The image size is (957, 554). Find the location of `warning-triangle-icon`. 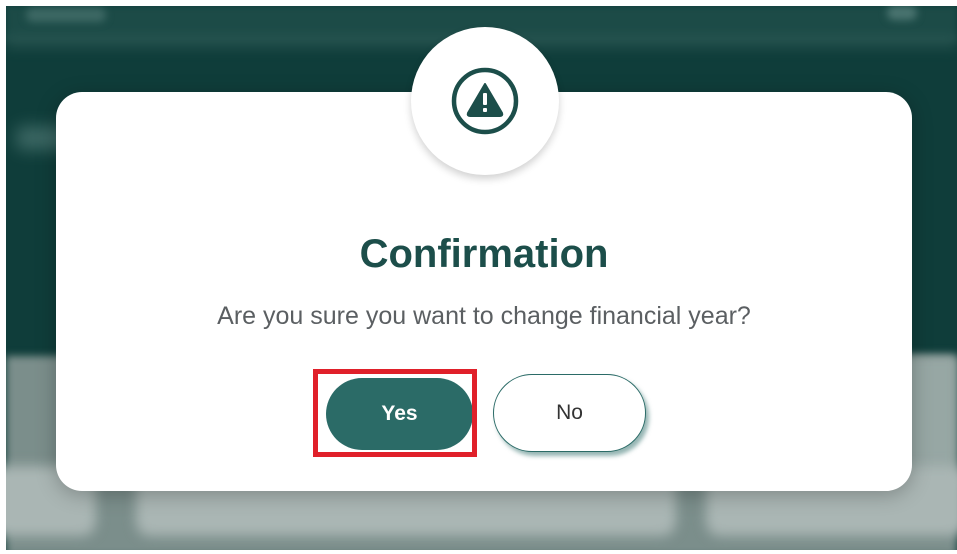

warning-triangle-icon is located at coordinates (485, 101).